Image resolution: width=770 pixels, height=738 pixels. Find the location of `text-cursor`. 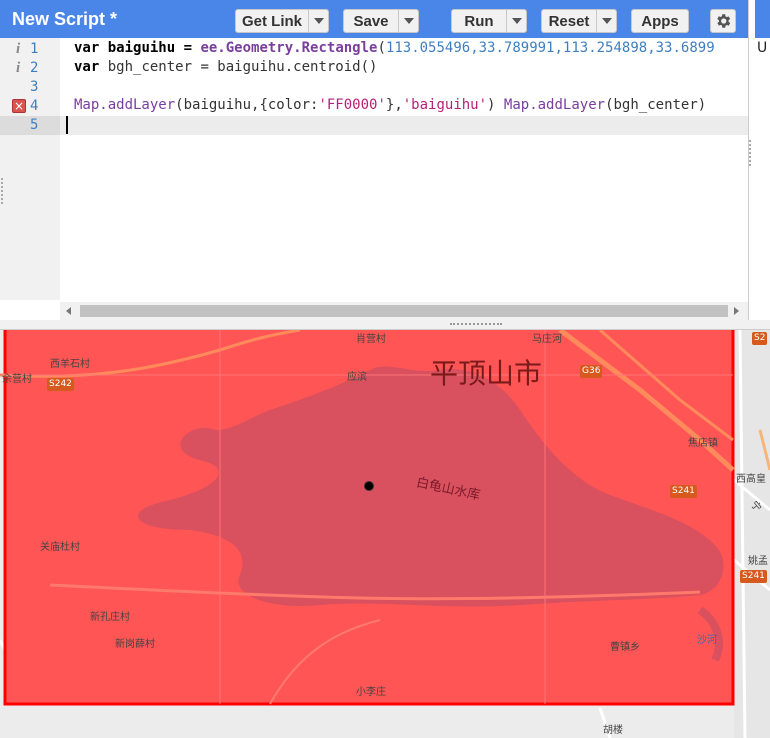

text-cursor is located at coordinates (67, 125).